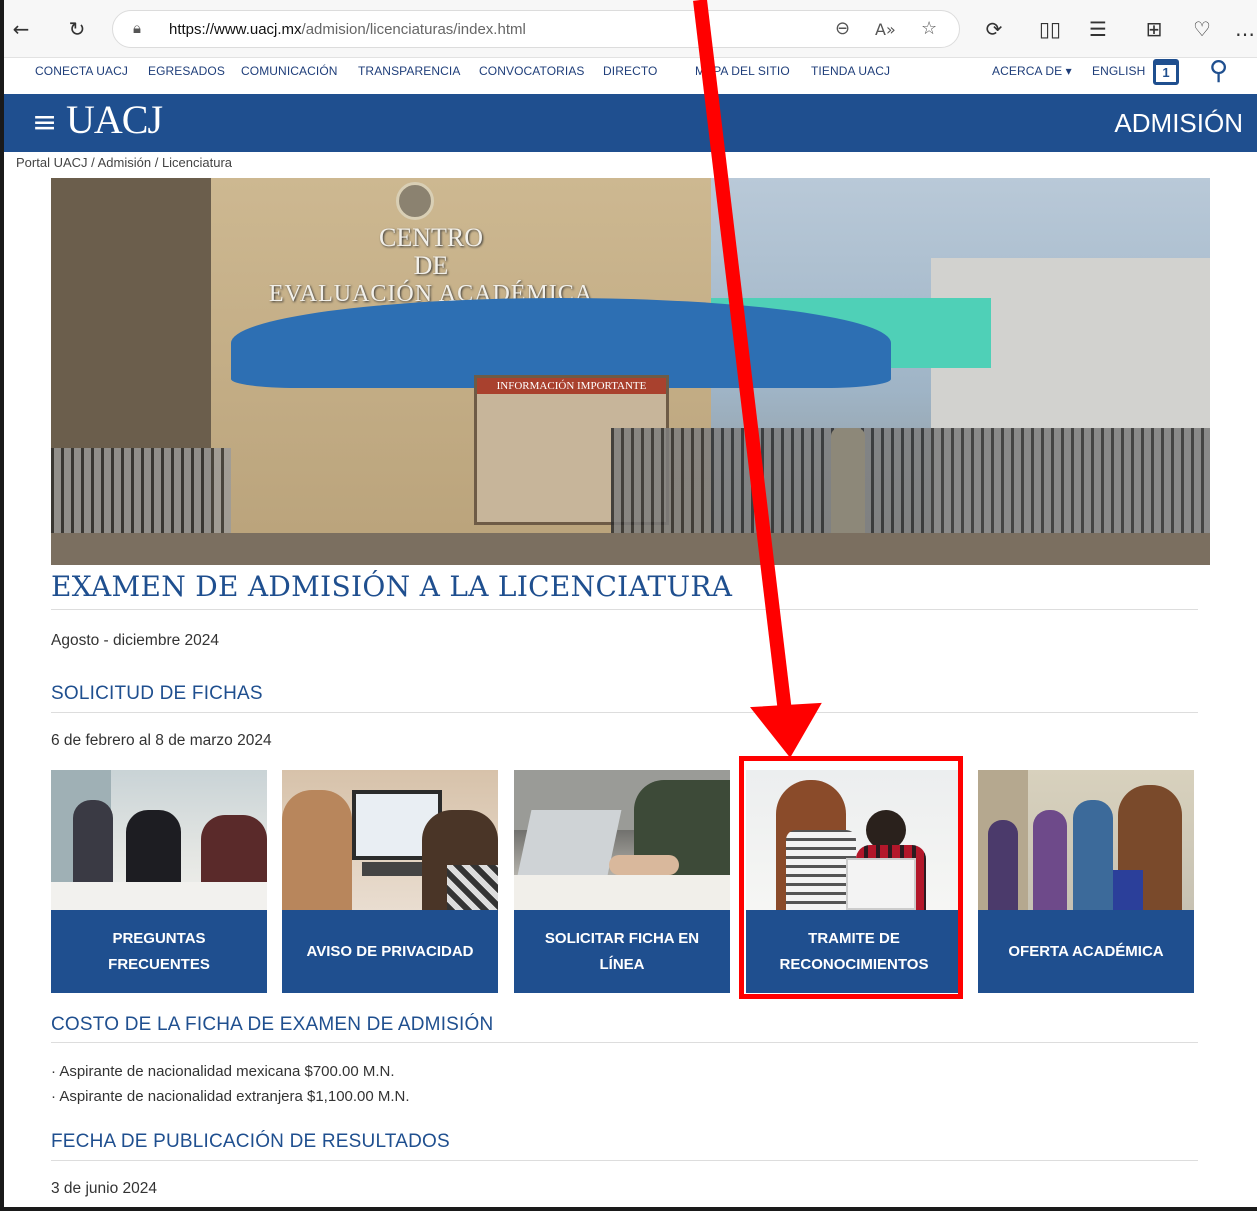 The height and width of the screenshot is (1211, 1257). I want to click on card-aviso-privacidad: AVISO DE PRIVACIDAD, so click(390, 881).